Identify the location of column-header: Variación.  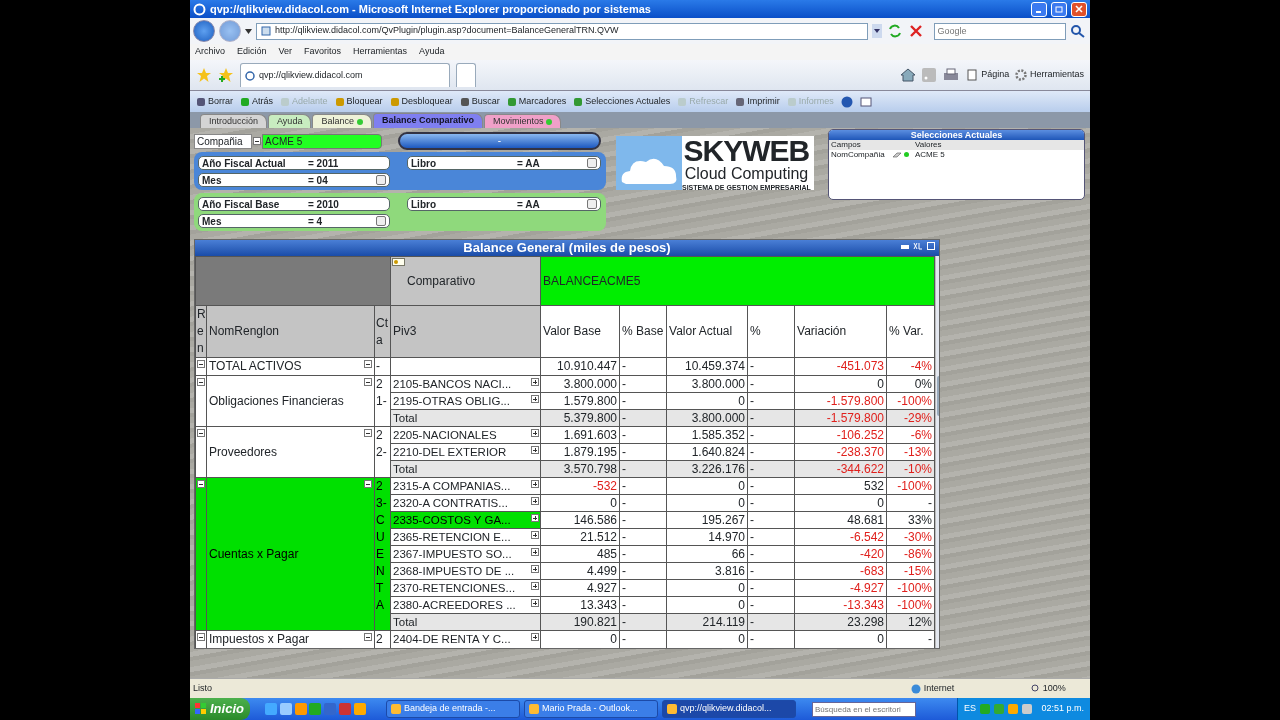
(840, 331).